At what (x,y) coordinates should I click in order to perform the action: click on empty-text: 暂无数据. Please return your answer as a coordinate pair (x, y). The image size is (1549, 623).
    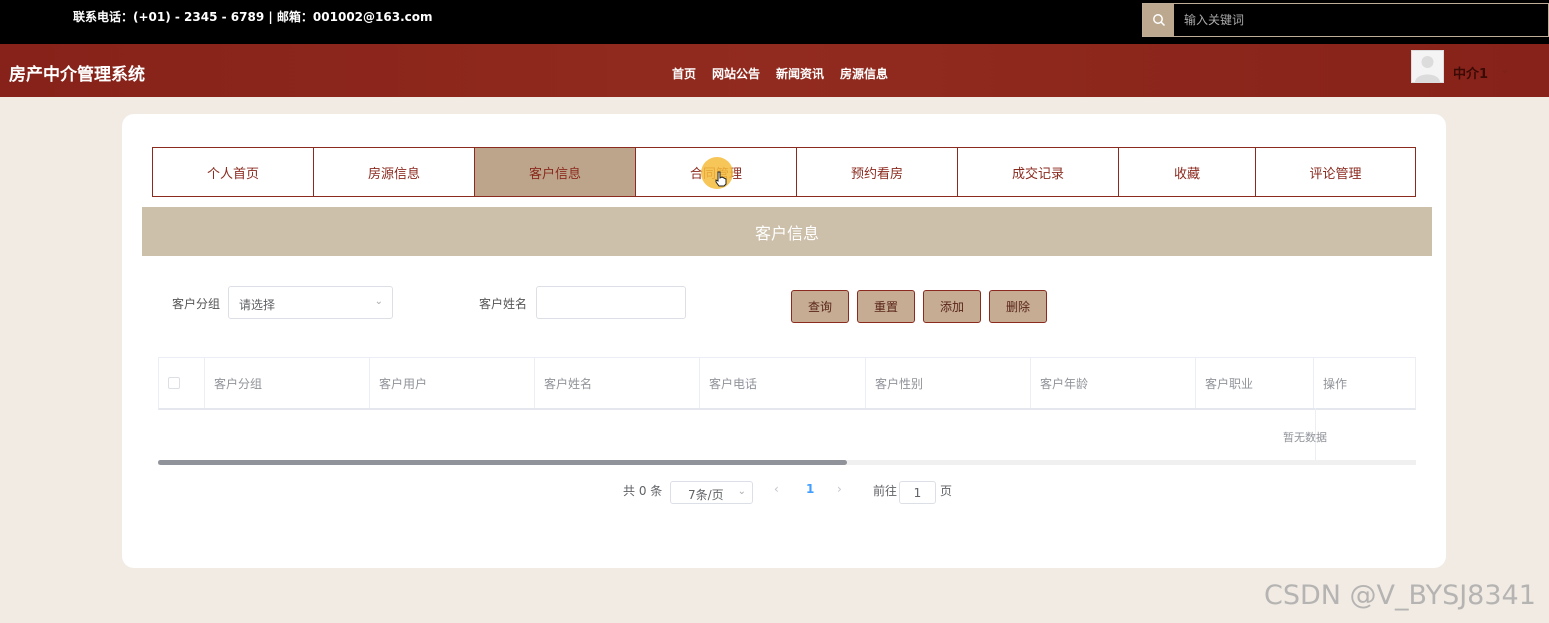
    Looking at the image, I should click on (1305, 437).